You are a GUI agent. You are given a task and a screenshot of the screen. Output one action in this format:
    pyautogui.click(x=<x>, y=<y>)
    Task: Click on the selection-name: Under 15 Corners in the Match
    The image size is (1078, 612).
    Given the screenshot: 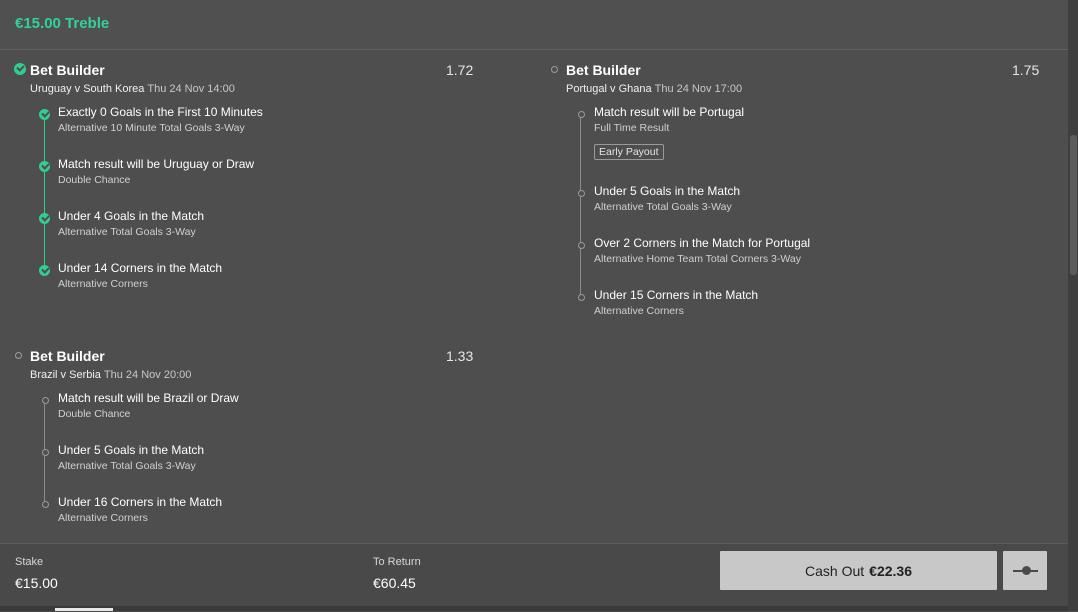 What is the action you would take?
    pyautogui.click(x=676, y=295)
    